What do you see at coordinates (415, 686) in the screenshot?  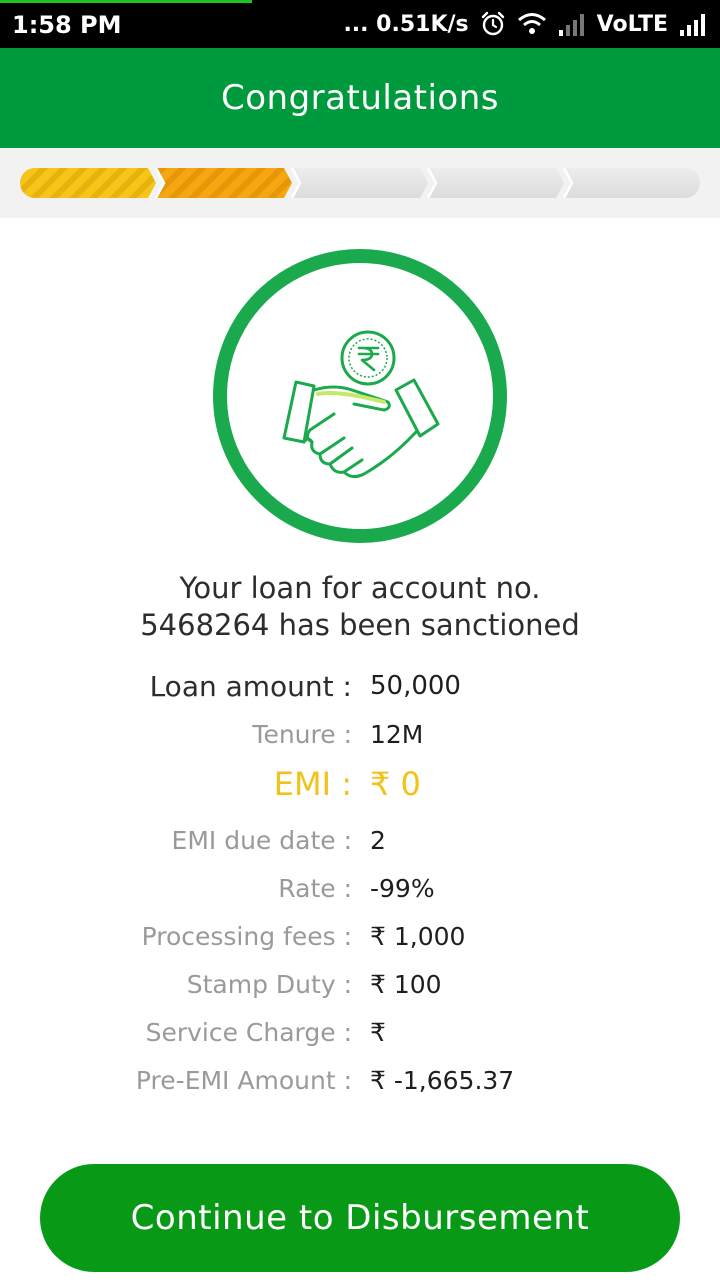 I see `detail-value: 50,000` at bounding box center [415, 686].